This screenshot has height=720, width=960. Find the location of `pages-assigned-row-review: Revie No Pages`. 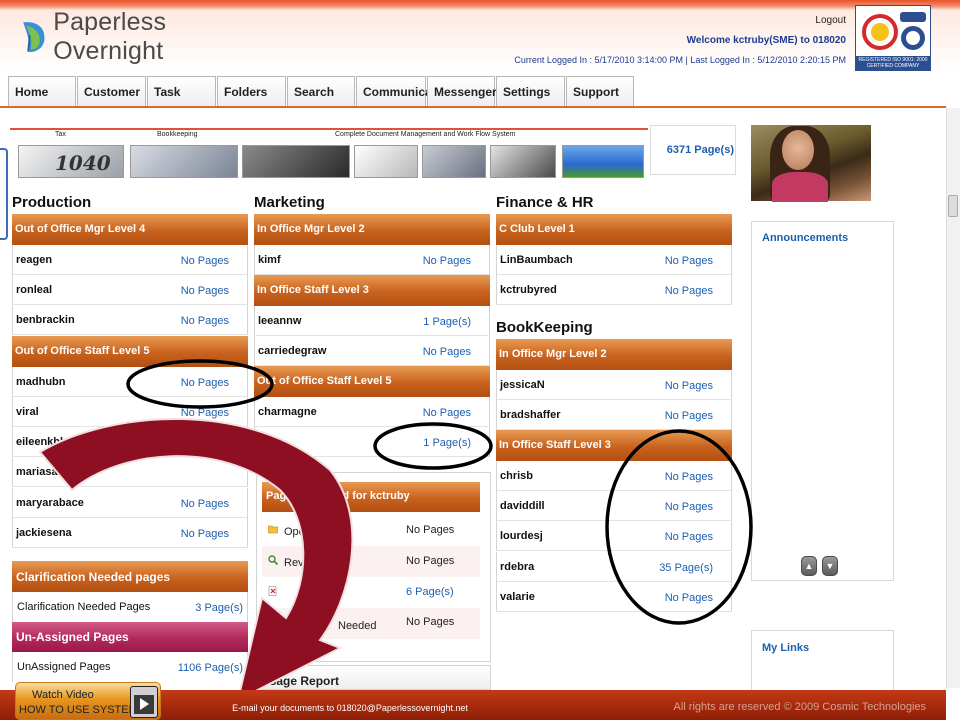

pages-assigned-row-review: Revie No Pages is located at coordinates (371, 561).